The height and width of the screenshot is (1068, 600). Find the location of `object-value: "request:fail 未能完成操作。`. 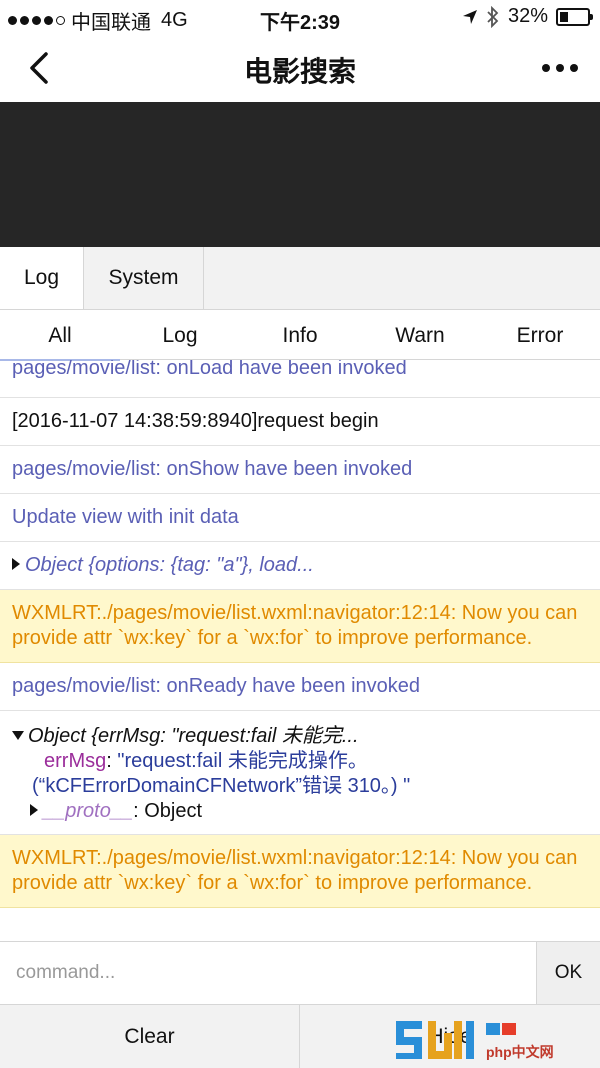

object-value: "request:fail 未能完成操作。 is located at coordinates (242, 761).